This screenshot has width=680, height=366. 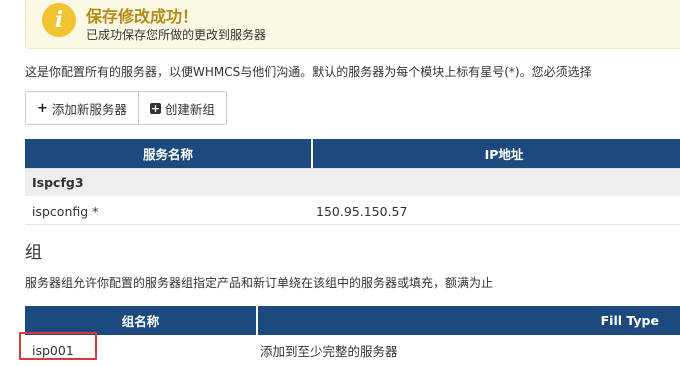 What do you see at coordinates (176, 35) in the screenshot?
I see `alert-message: 已成功保存您所做的更改到服务器` at bounding box center [176, 35].